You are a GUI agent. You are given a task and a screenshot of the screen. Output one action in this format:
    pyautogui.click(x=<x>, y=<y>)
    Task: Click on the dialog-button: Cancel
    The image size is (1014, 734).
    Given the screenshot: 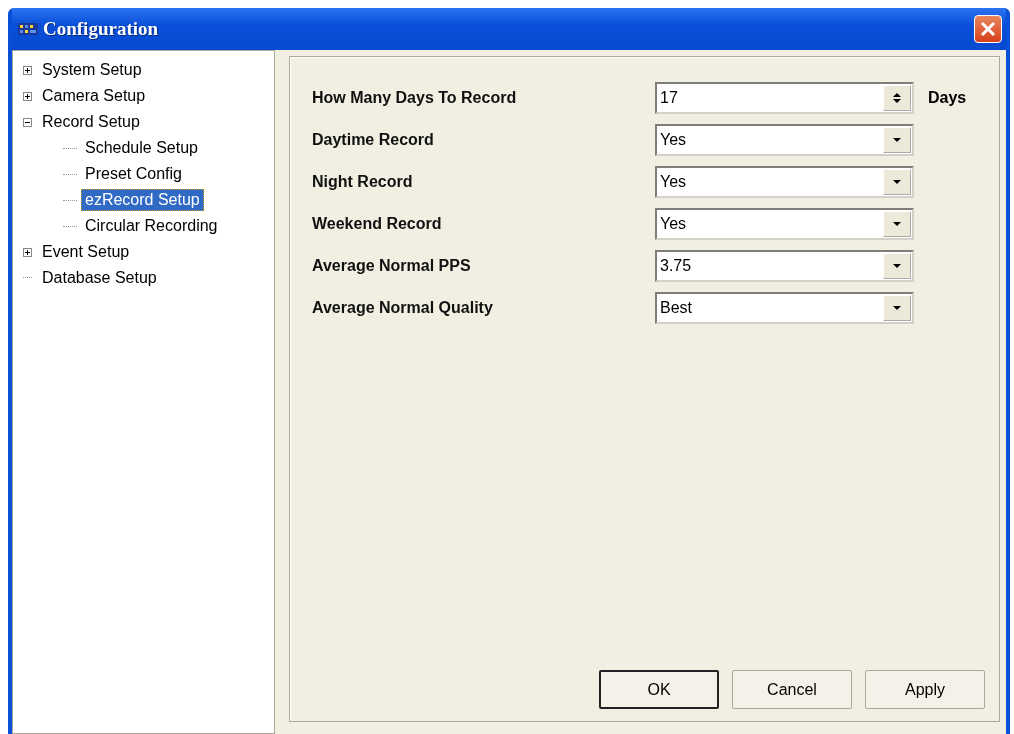 What is the action you would take?
    pyautogui.click(x=792, y=689)
    